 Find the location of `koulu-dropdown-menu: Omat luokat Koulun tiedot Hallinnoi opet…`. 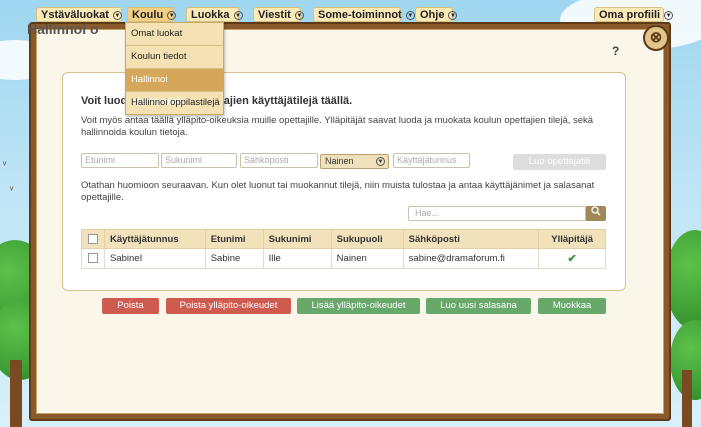

koulu-dropdown-menu: Omat luokat Koulun tiedot Hallinnoi opet… is located at coordinates (174, 68).